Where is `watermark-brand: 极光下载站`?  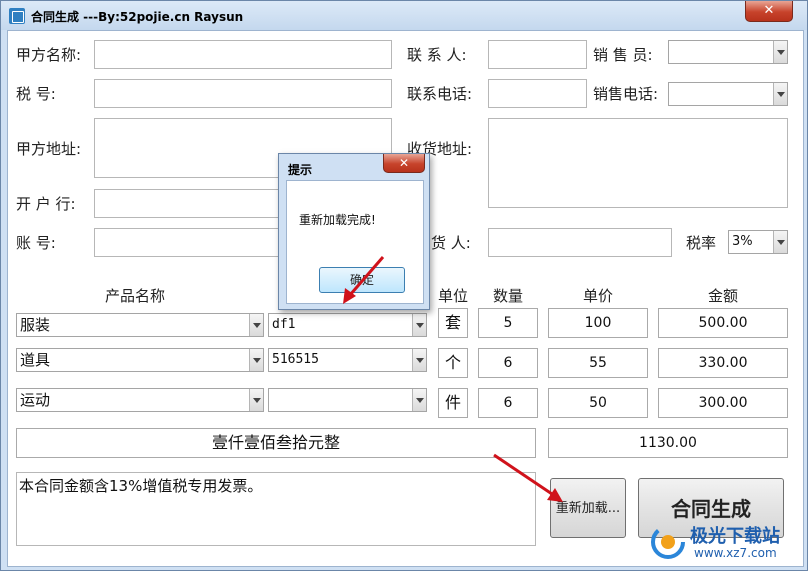
watermark-brand: 极光下载站 is located at coordinates (735, 536).